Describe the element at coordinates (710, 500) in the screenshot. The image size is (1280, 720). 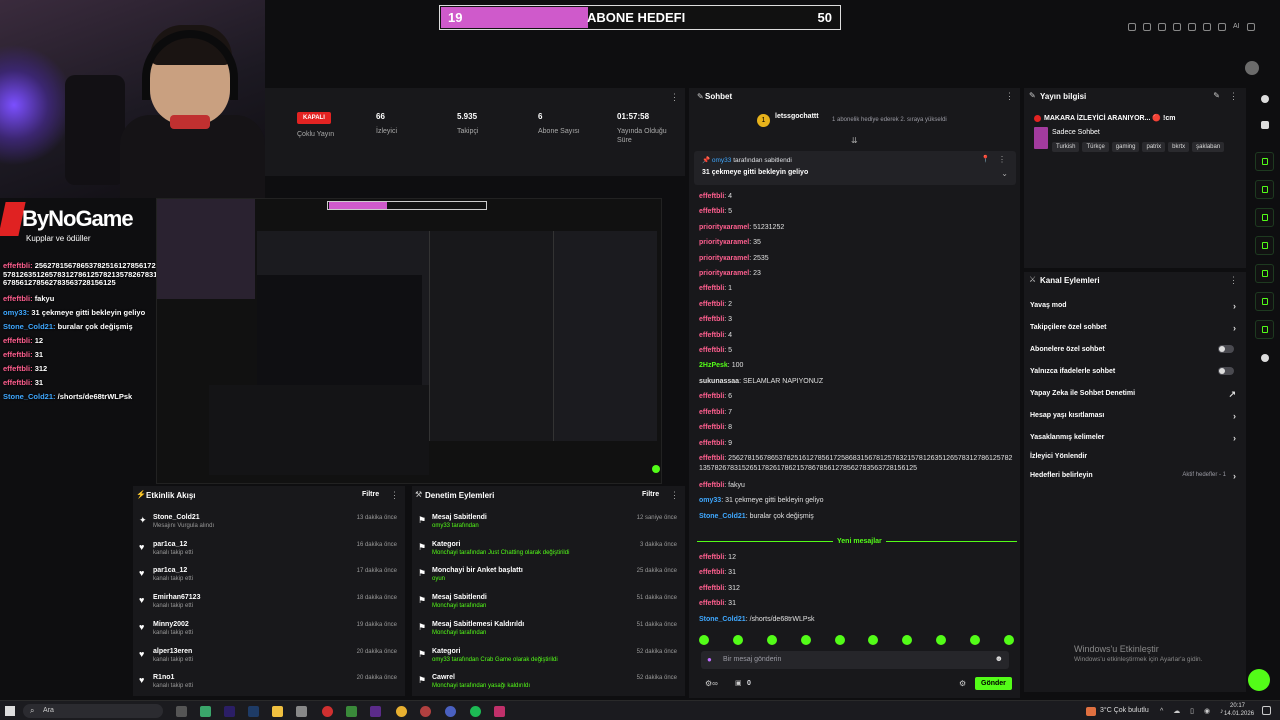
I see `chat-username: omy33` at that location.